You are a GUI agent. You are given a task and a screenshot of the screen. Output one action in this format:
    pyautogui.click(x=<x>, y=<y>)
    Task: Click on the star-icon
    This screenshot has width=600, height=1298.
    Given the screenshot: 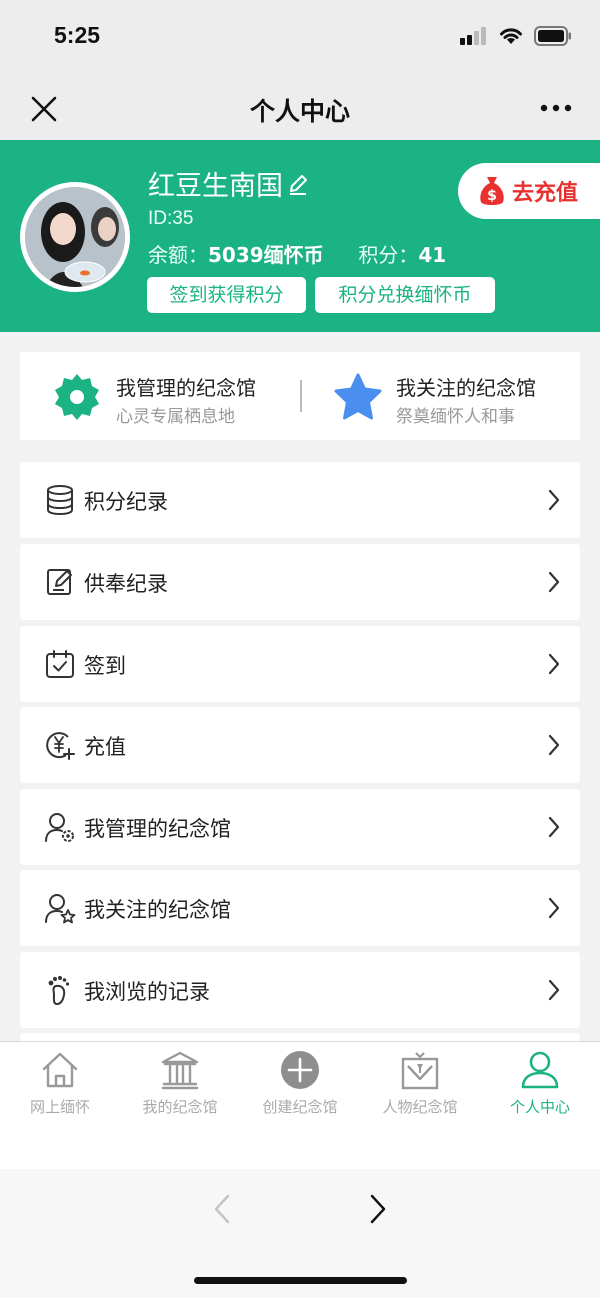 What is the action you would take?
    pyautogui.click(x=358, y=396)
    